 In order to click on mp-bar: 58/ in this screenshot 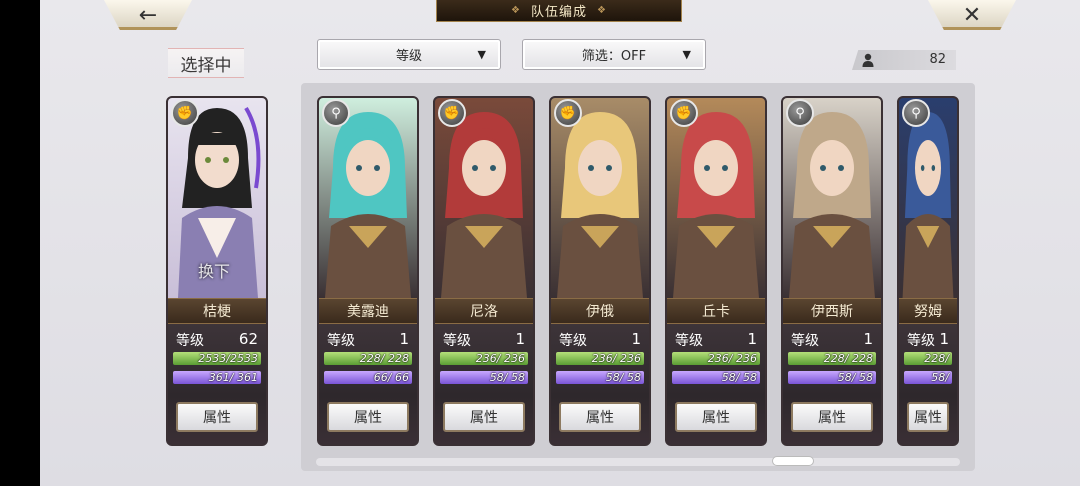, I will do `click(928, 377)`.